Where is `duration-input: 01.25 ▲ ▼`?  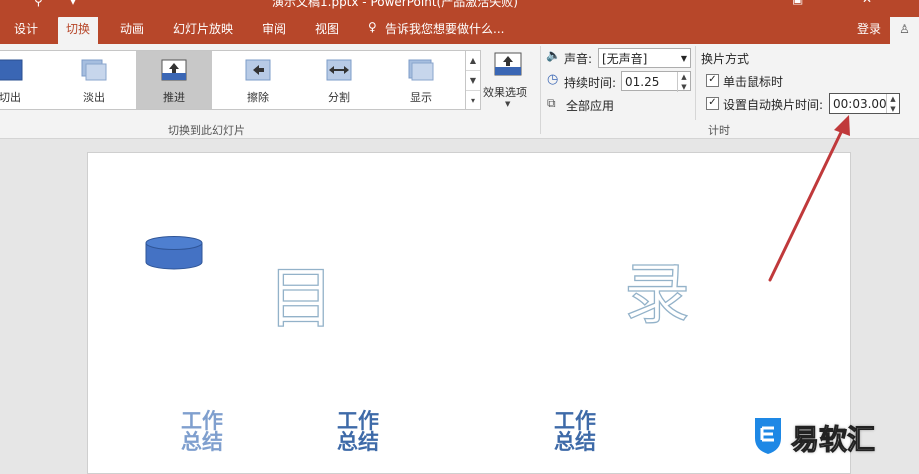
duration-input: 01.25 ▲ ▼ is located at coordinates (656, 81).